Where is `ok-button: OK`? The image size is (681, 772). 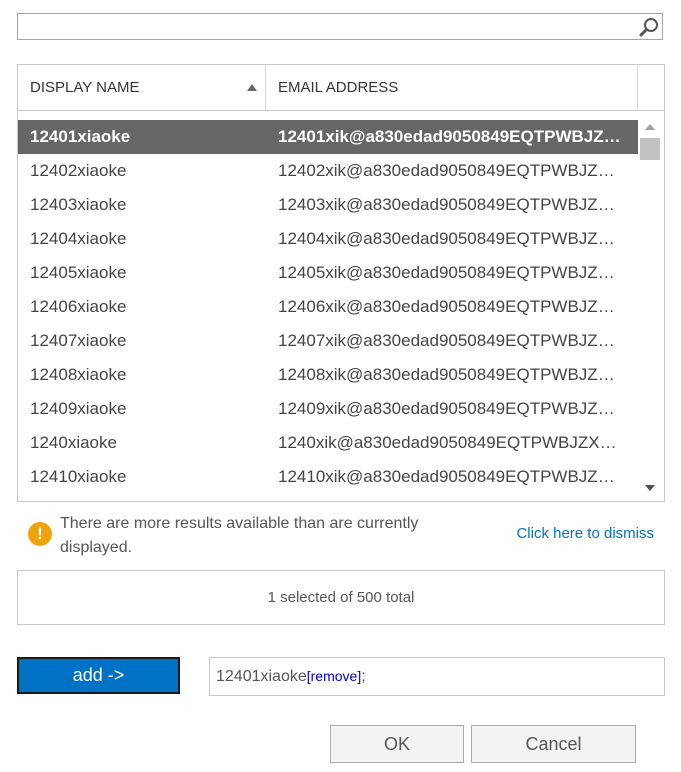
ok-button: OK is located at coordinates (397, 744).